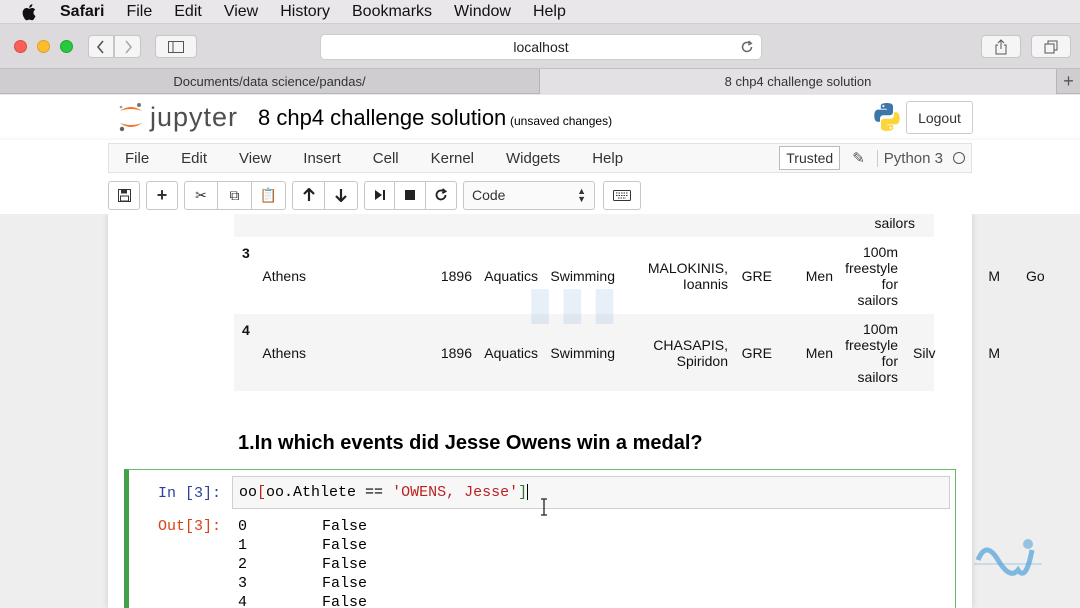 This screenshot has height=608, width=1080. I want to click on move-down-button, so click(341, 195).